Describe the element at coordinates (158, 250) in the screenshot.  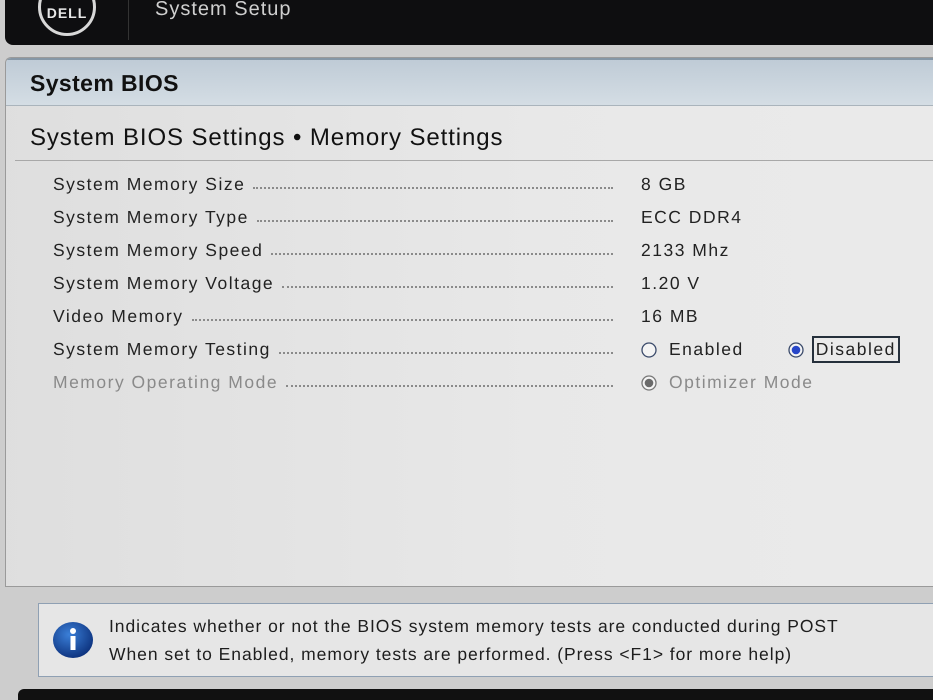
I see `setting-label: System Memory Speed` at that location.